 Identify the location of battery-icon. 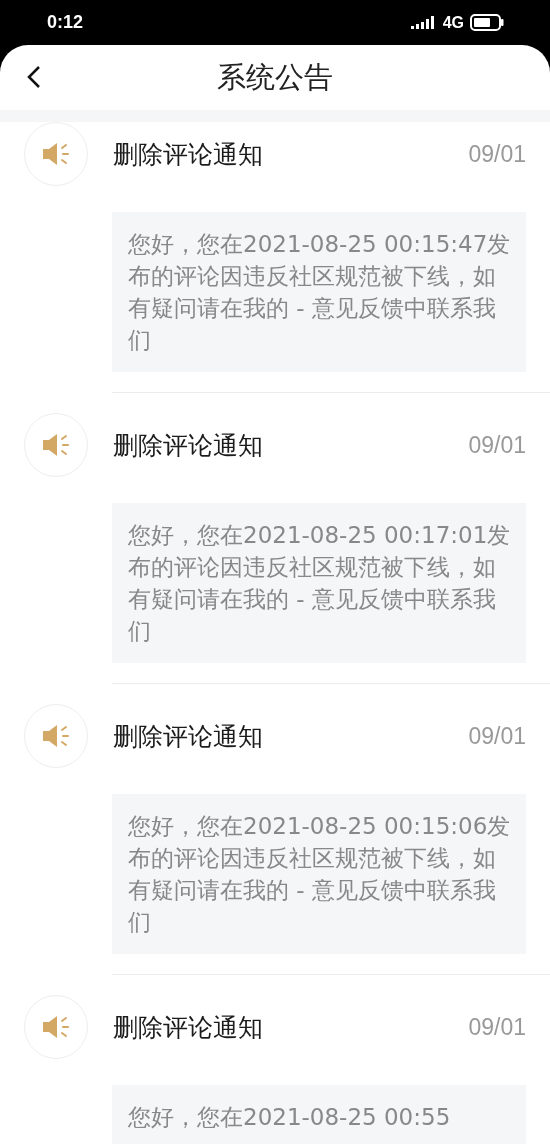
(487, 22).